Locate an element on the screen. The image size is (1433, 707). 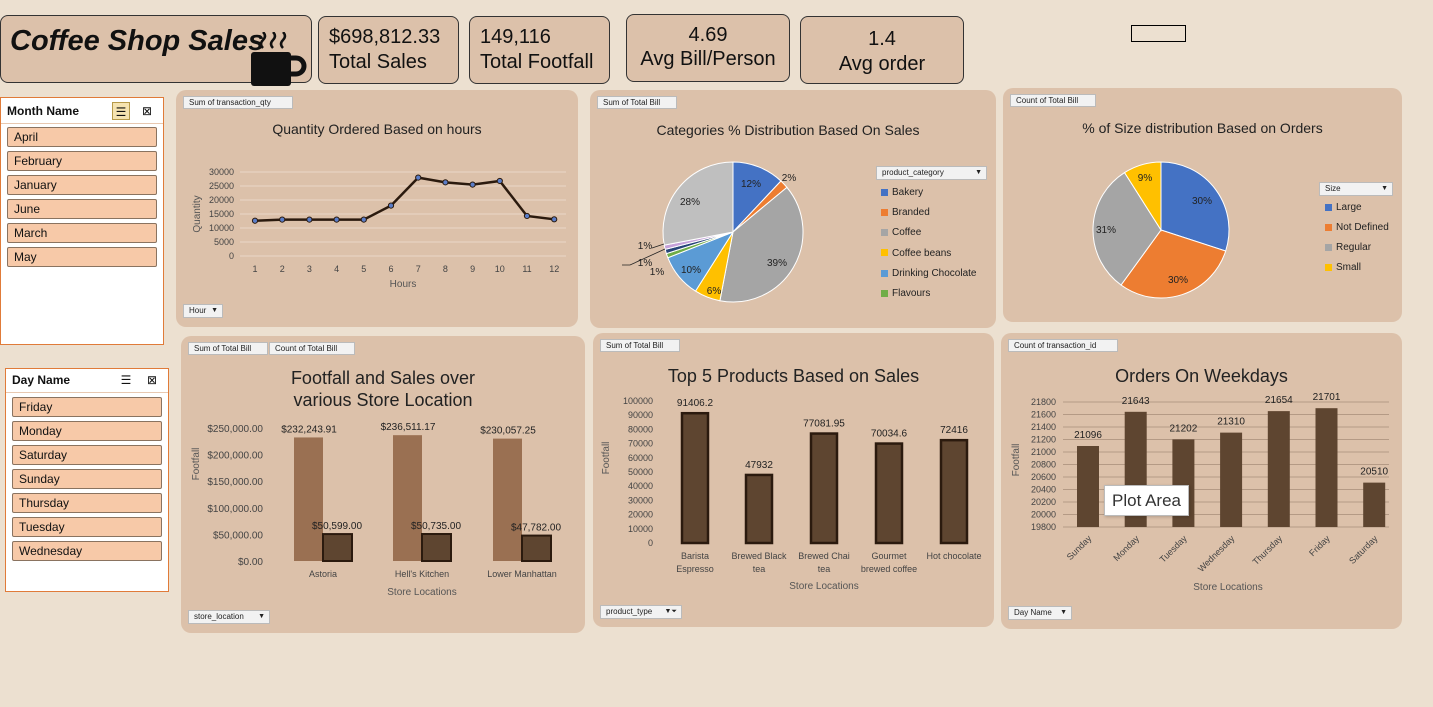
dashboard-title-card: Coffee Shop Sales is located at coordinates (156, 50).